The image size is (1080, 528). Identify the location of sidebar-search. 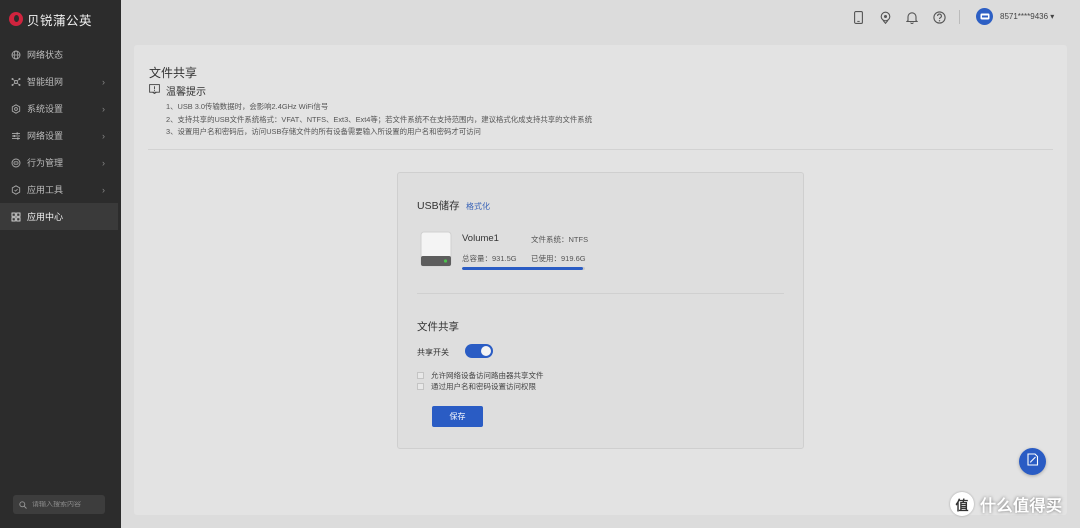
(59, 504).